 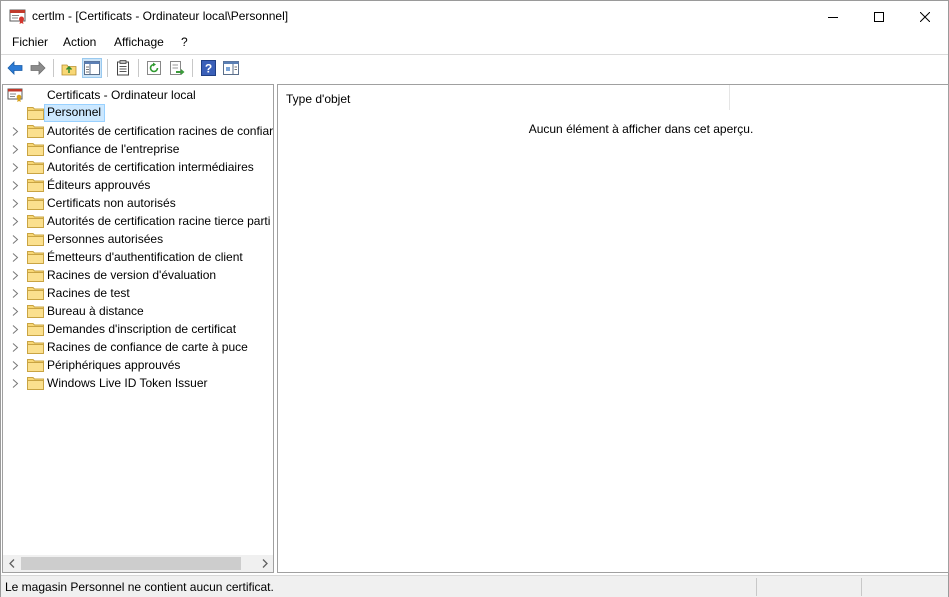 I want to click on menu-fichier: Fichier, so click(x=30, y=42).